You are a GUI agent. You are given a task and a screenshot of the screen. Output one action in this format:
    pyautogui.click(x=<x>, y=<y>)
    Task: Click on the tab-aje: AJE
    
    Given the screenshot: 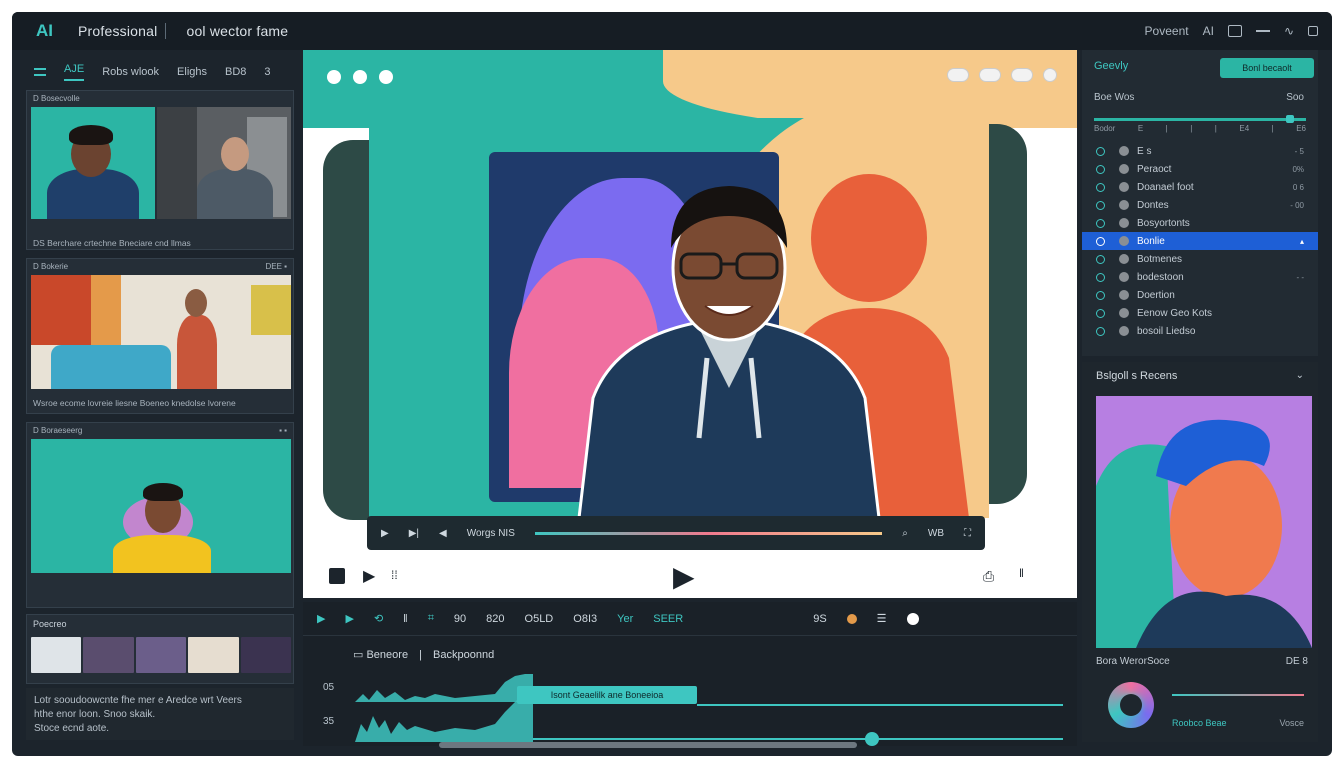 What is the action you would take?
    pyautogui.click(x=74, y=72)
    